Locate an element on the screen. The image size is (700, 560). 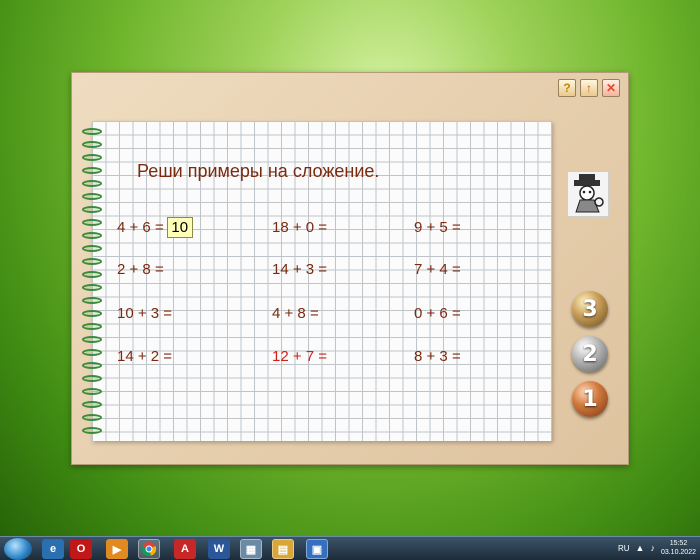
exercise-text: 10 + 3 = is located at coordinates (145, 313).